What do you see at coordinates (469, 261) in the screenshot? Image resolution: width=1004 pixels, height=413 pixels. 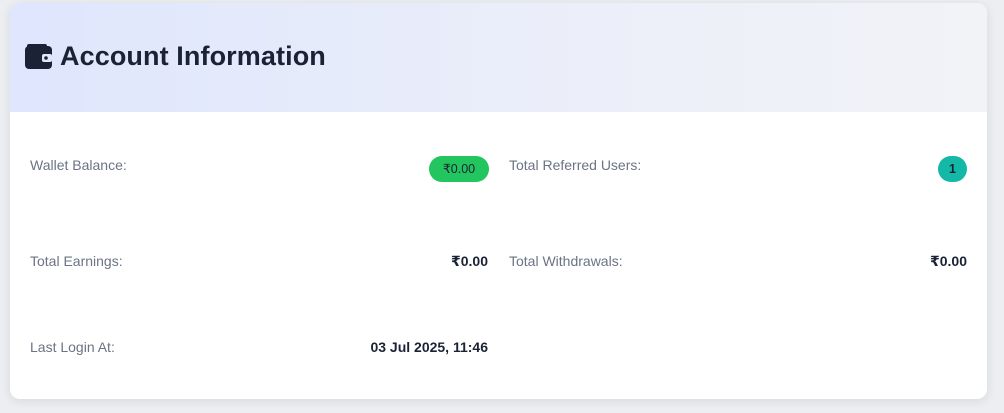 I see `total-earnings-value: ₹0.00` at bounding box center [469, 261].